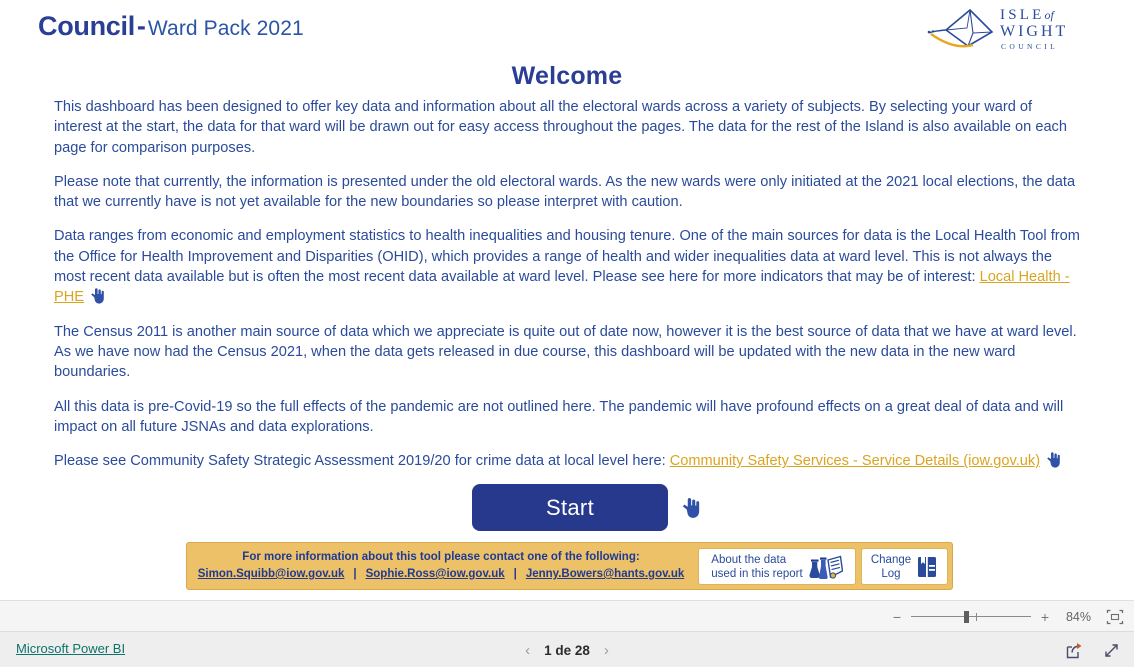 This screenshot has width=1134, height=668. What do you see at coordinates (606, 650) in the screenshot?
I see `next-page-button: ›` at bounding box center [606, 650].